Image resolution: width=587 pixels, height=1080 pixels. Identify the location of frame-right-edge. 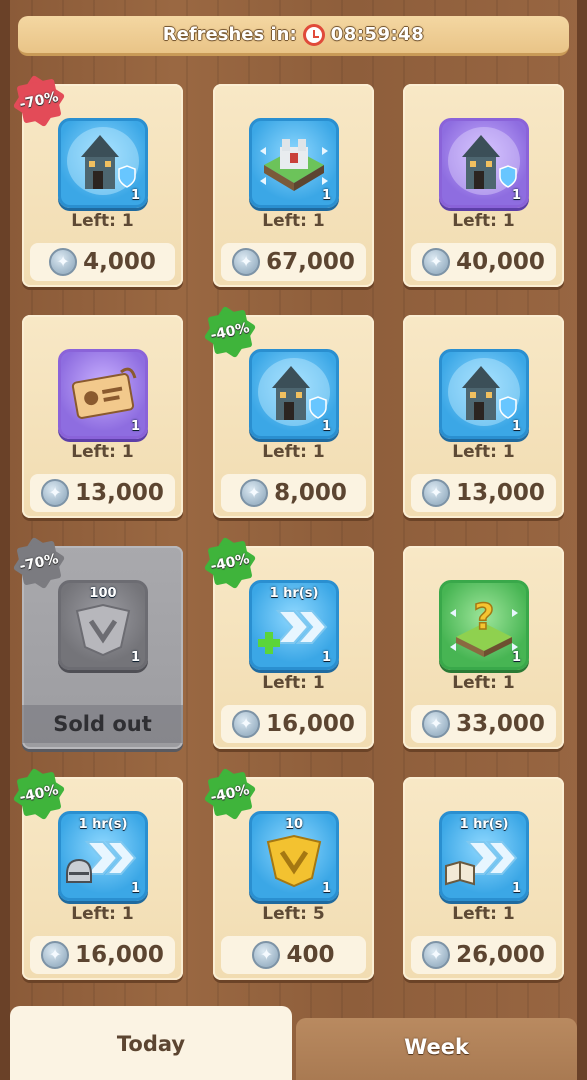
(582, 540).